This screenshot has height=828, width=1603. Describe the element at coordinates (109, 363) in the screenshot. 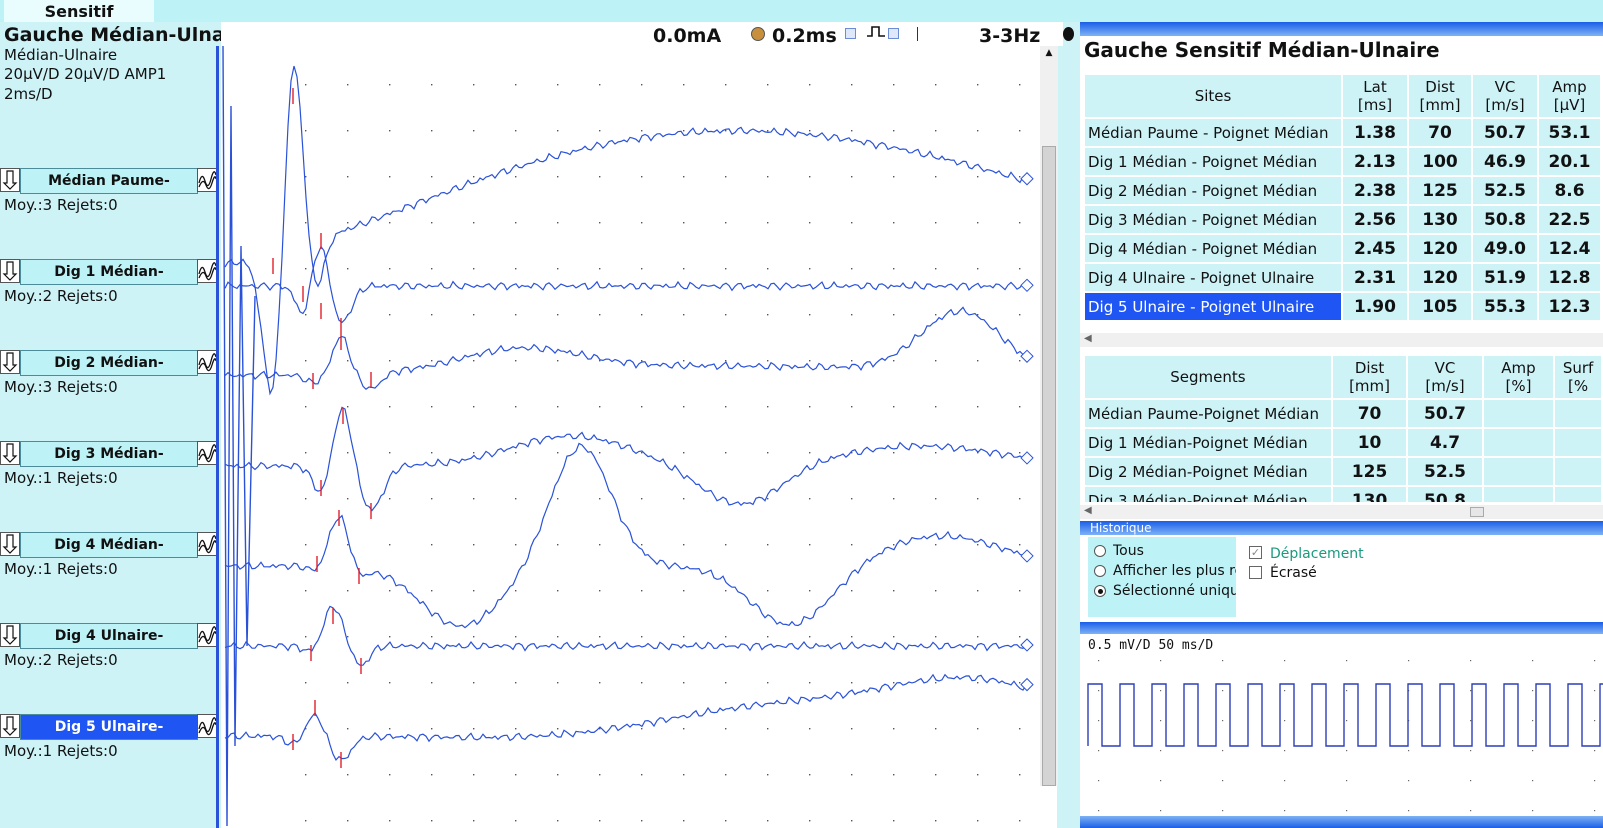

I see `channel-label: Dig 2 Médian-` at that location.